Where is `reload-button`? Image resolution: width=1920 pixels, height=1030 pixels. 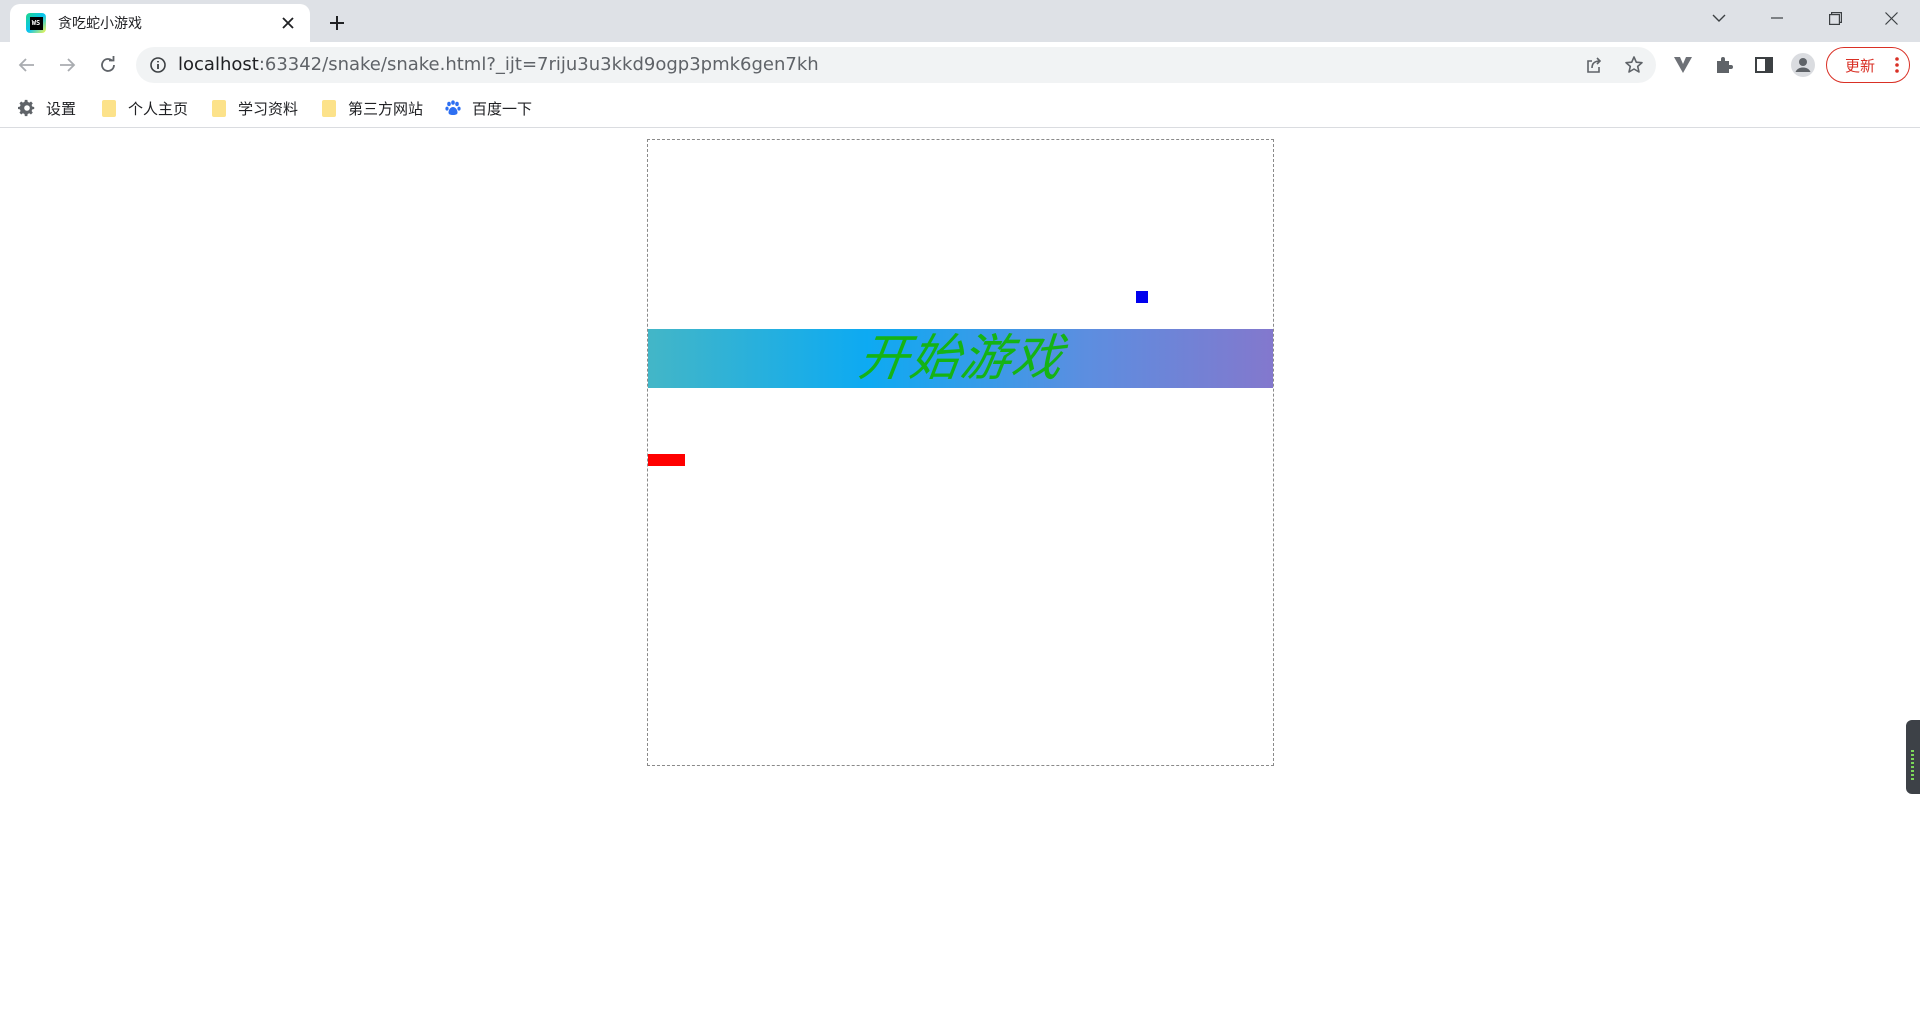 reload-button is located at coordinates (108, 65).